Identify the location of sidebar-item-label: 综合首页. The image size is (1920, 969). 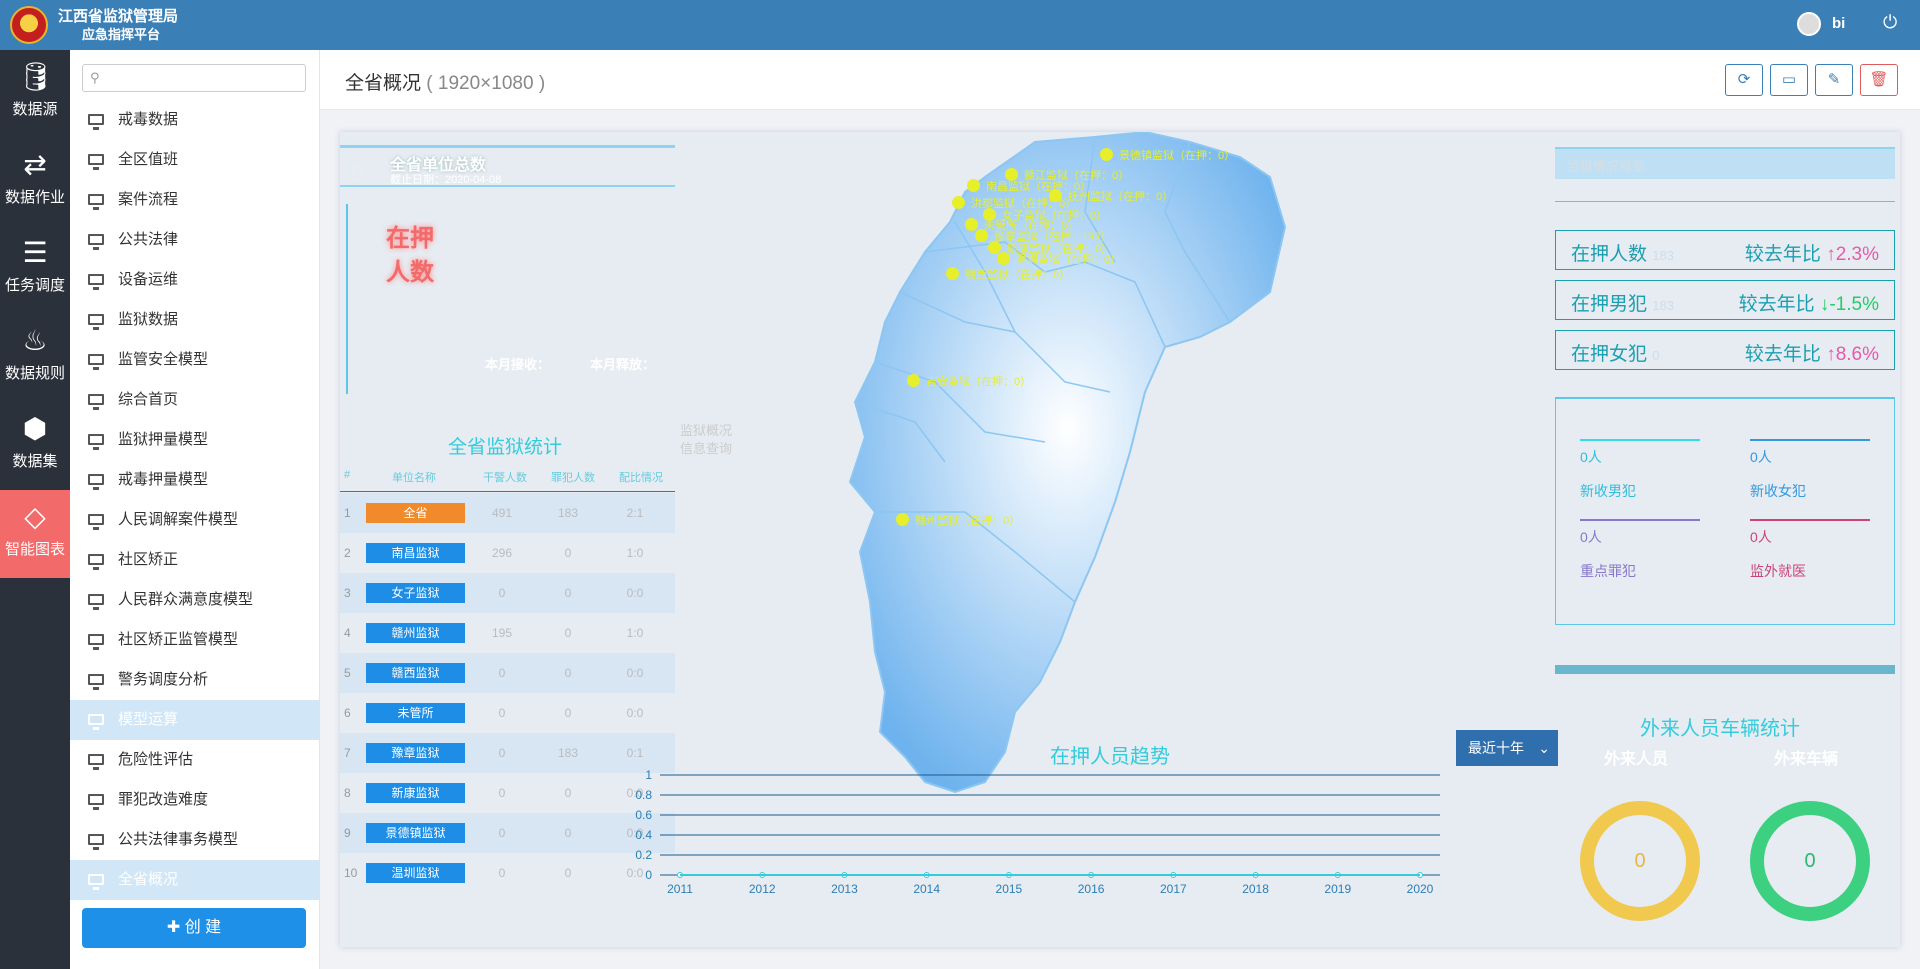
(148, 399).